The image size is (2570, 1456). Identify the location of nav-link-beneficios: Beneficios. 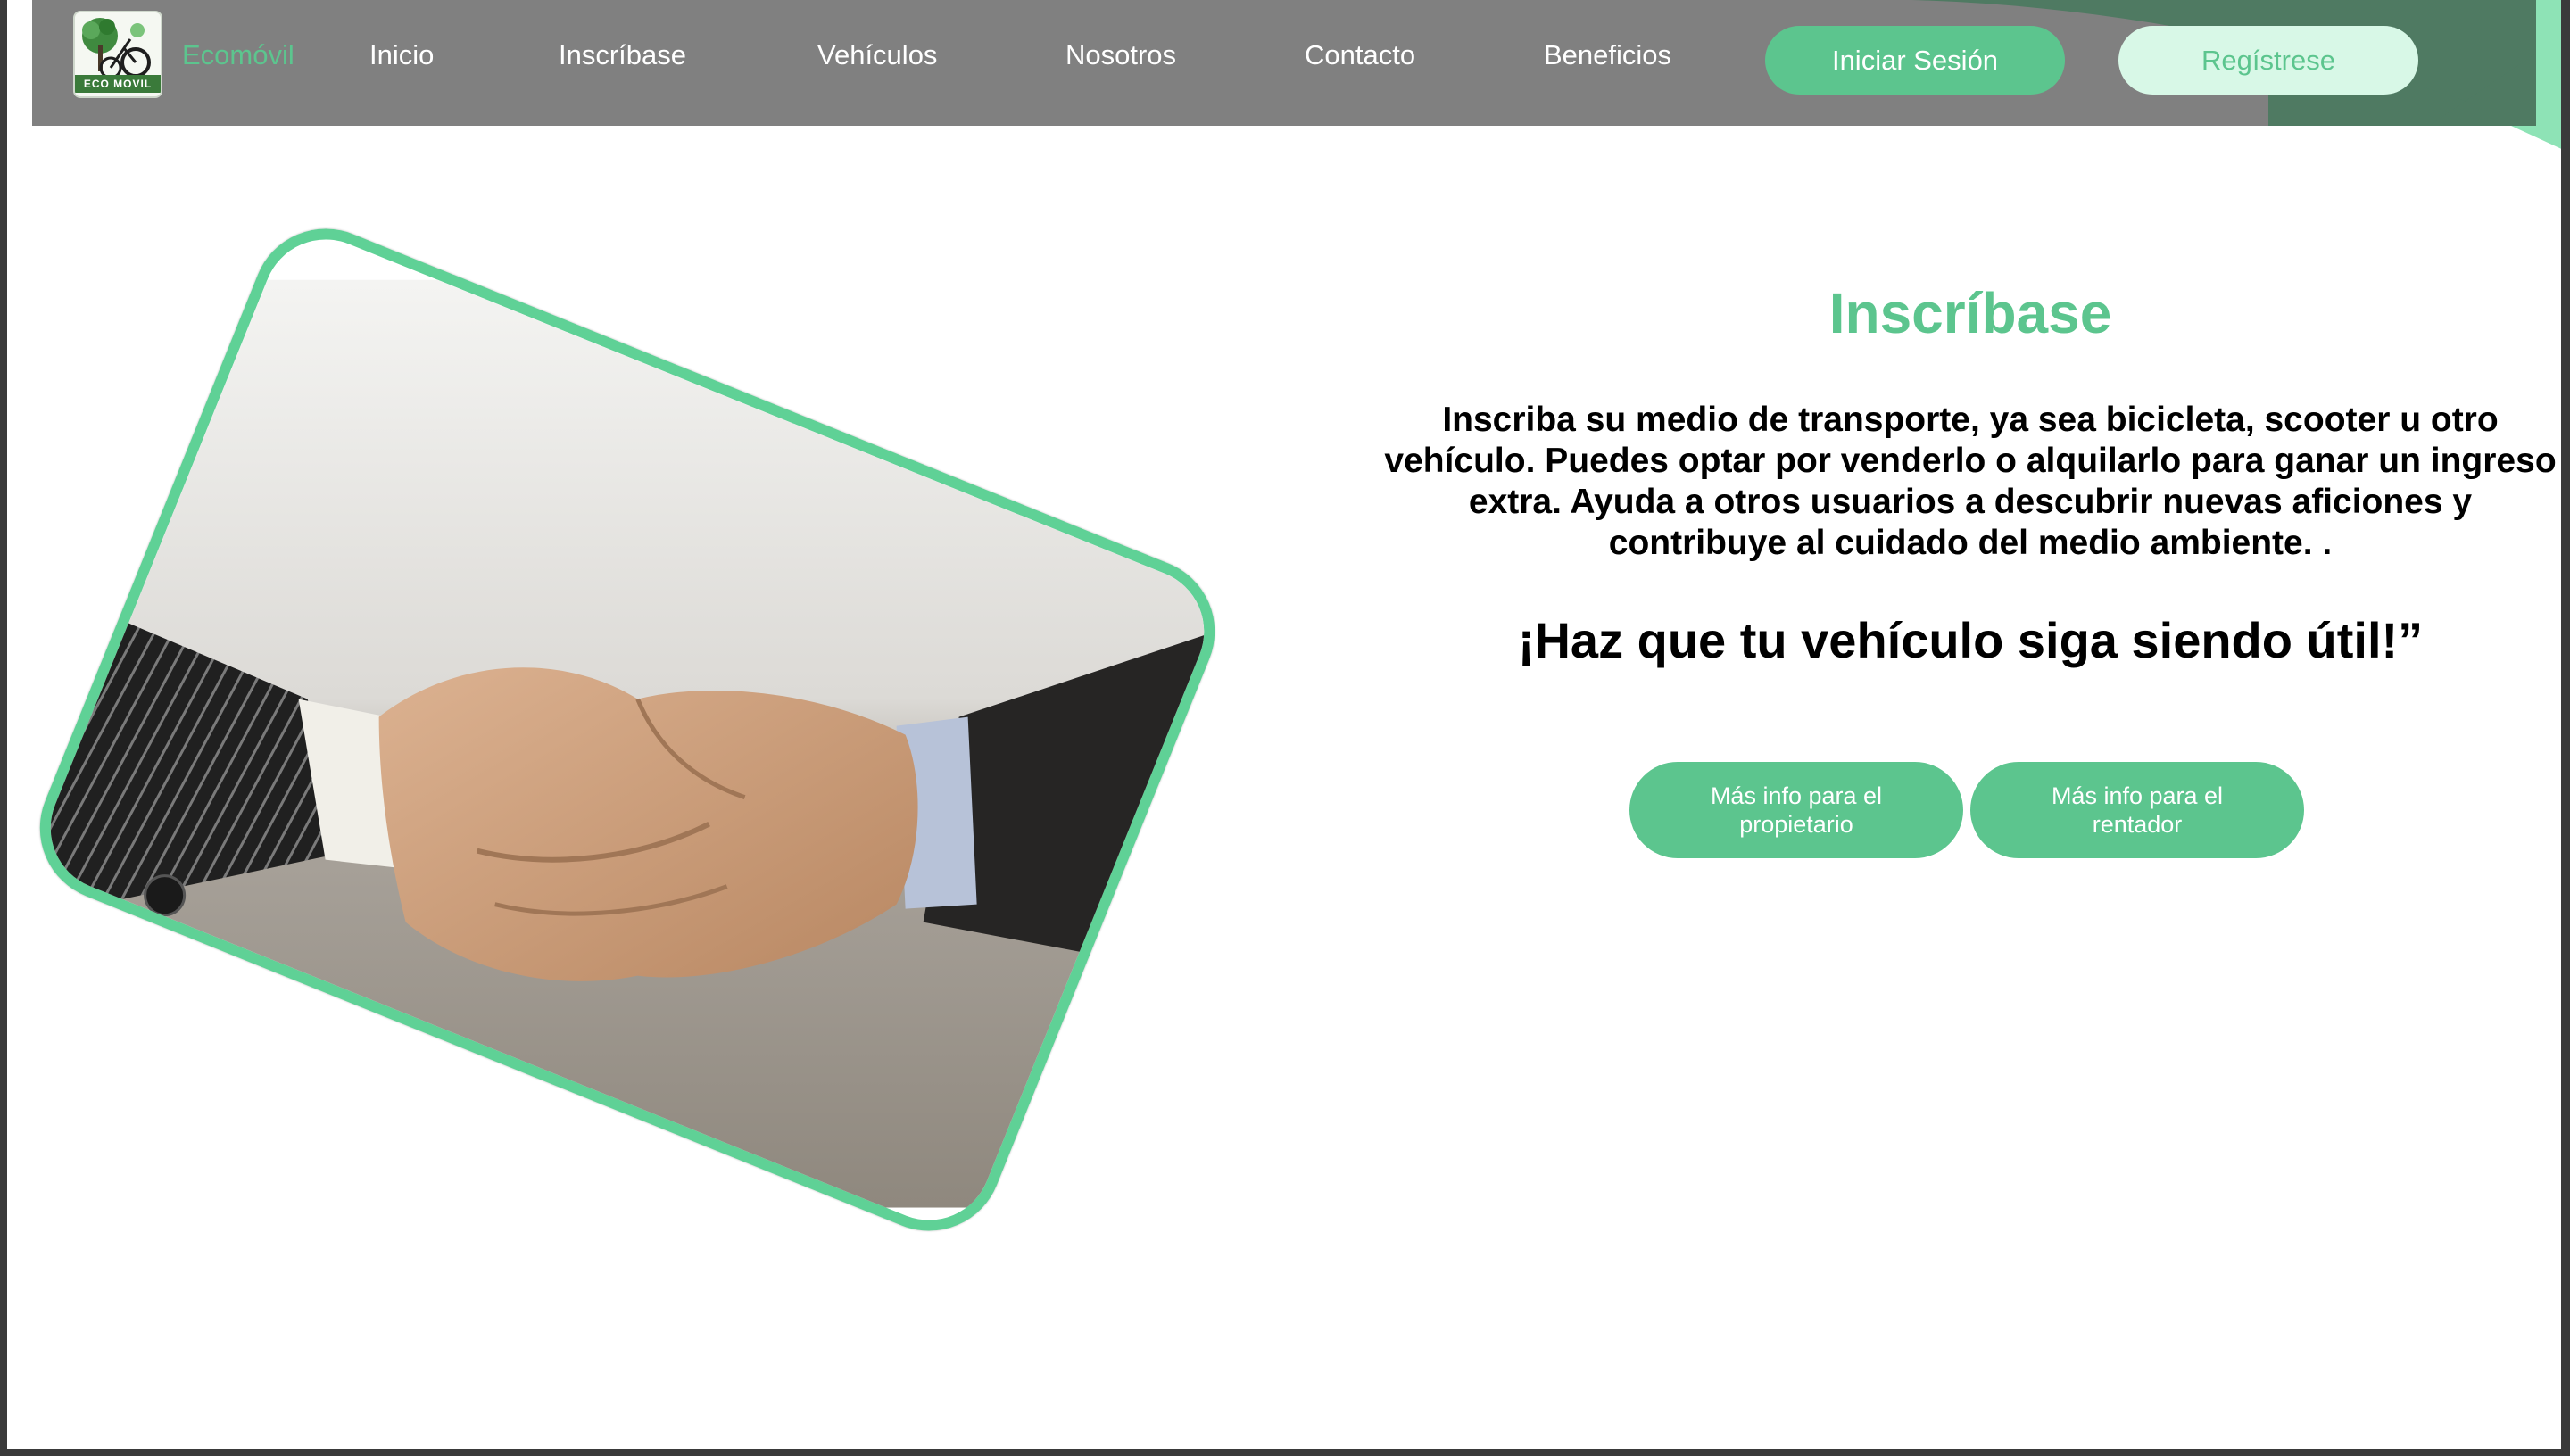
(1608, 55).